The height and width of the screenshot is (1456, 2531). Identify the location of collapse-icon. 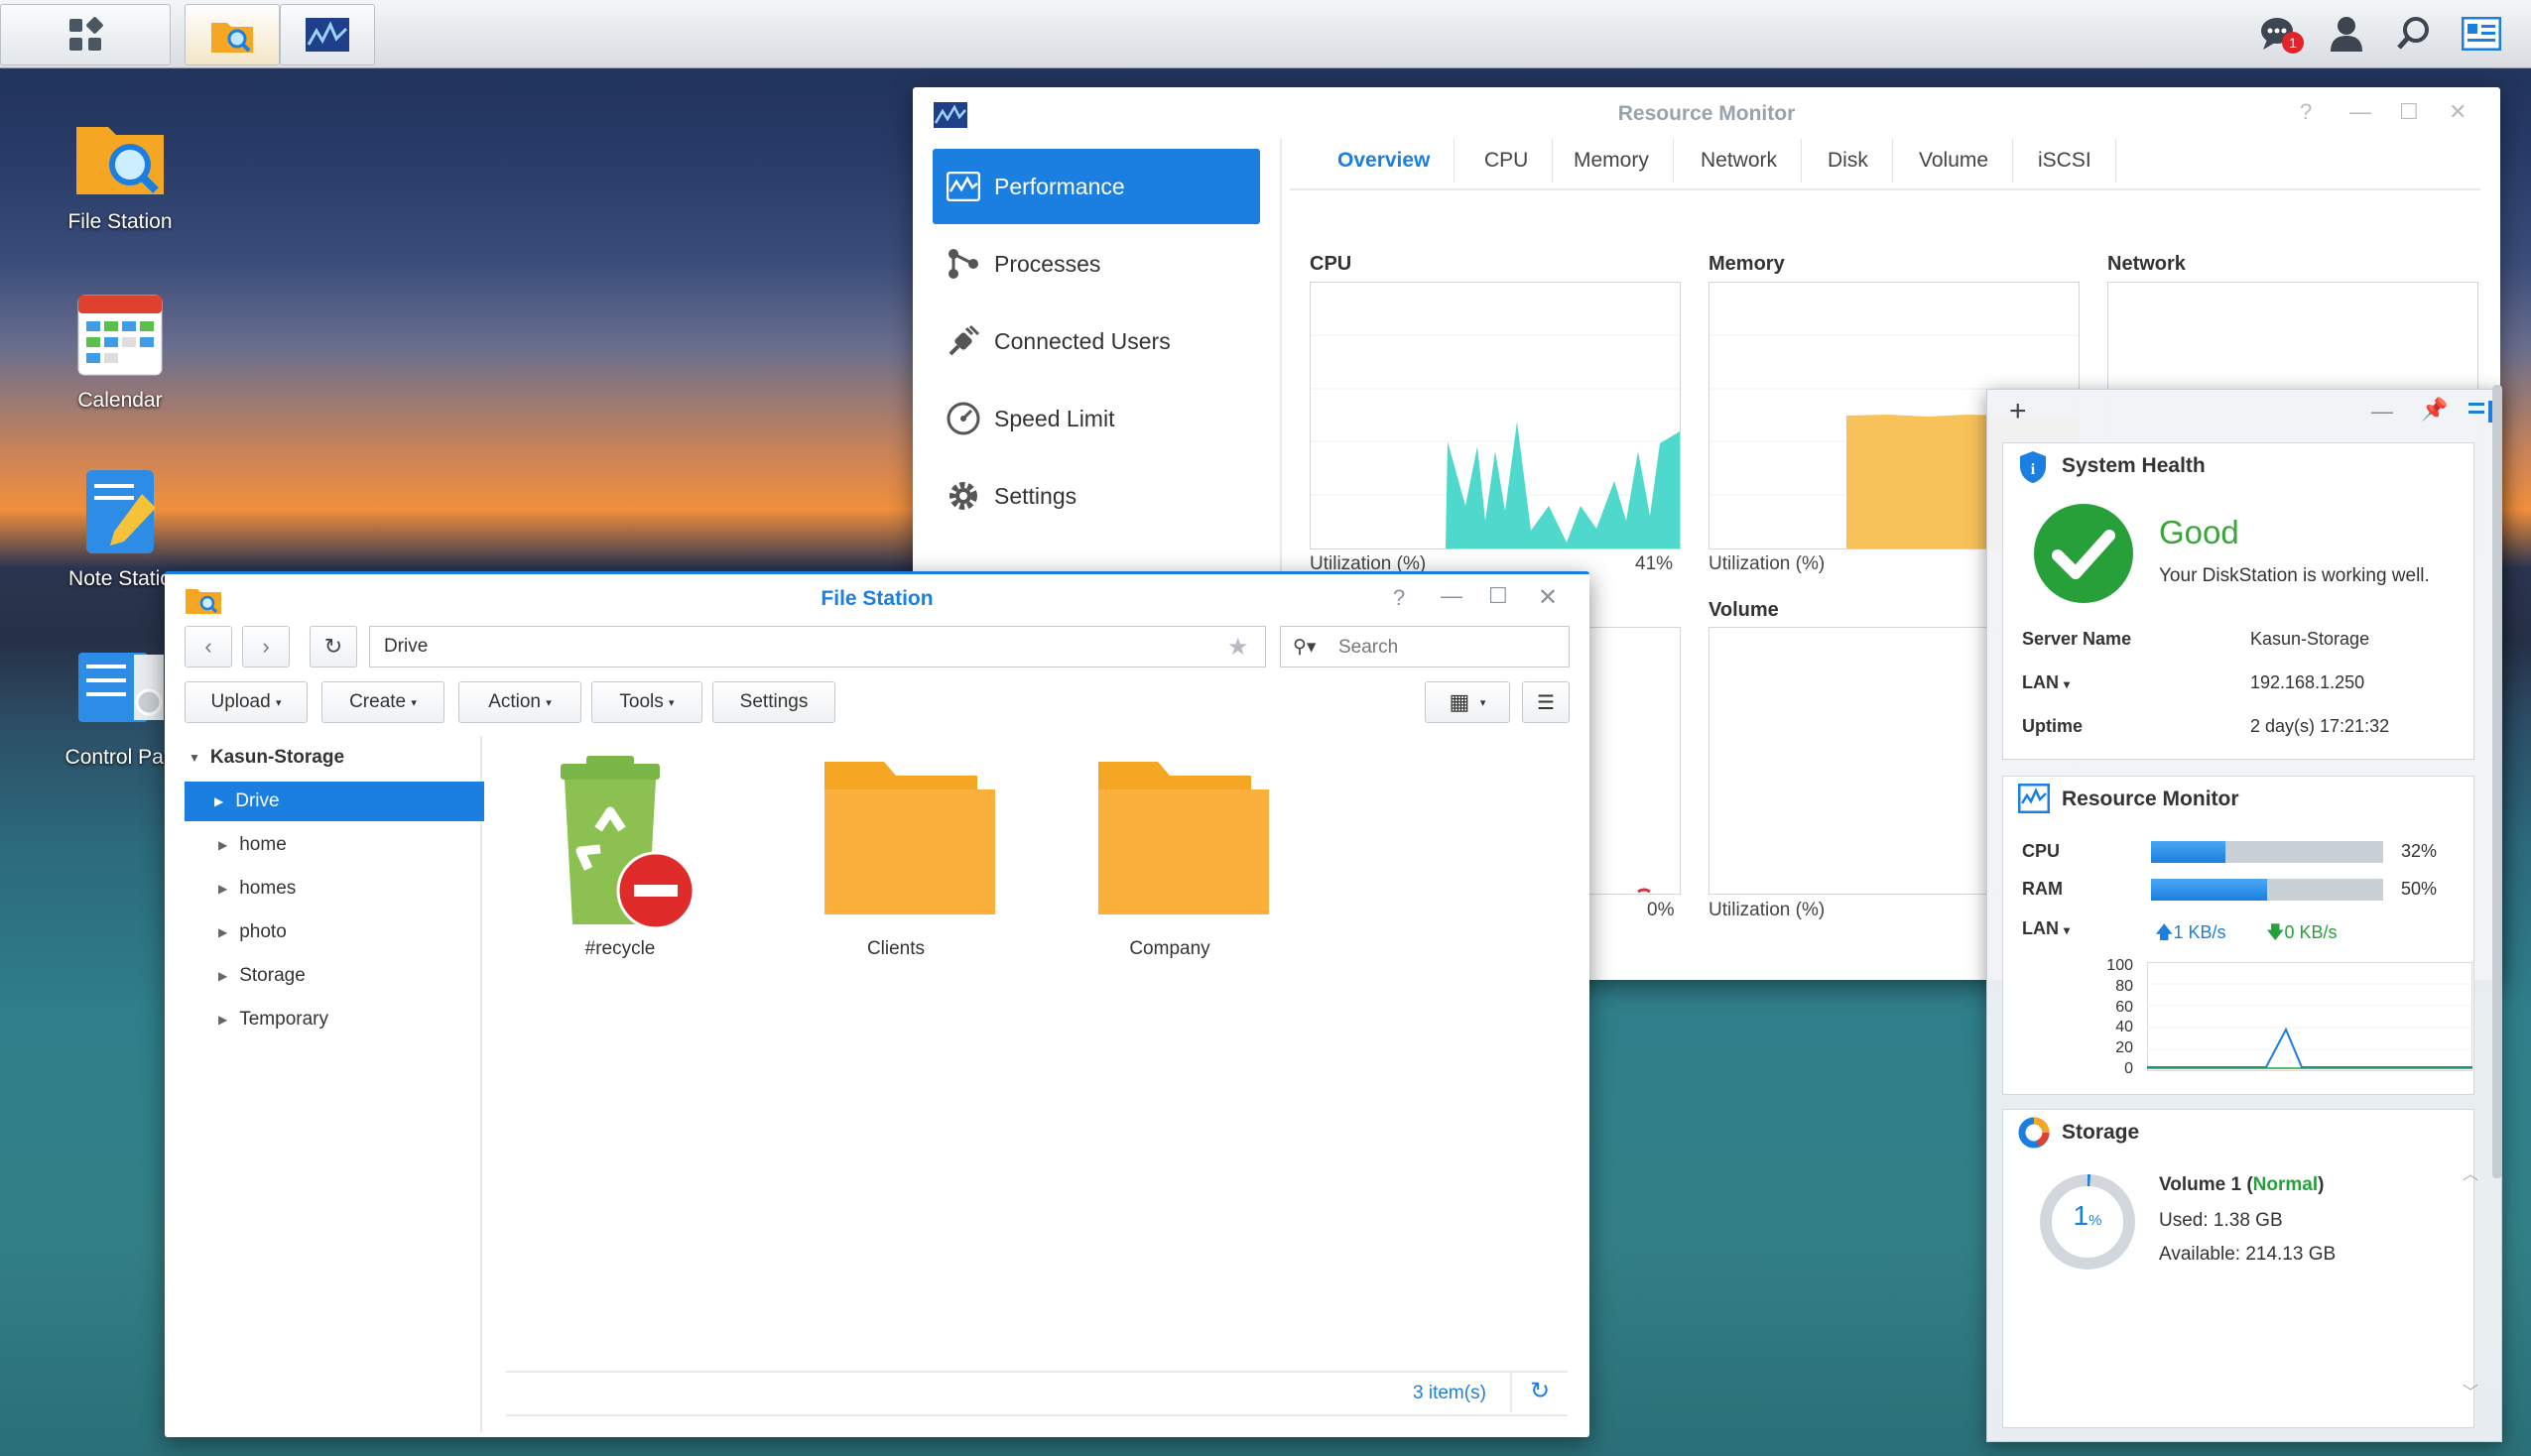
(2480, 412).